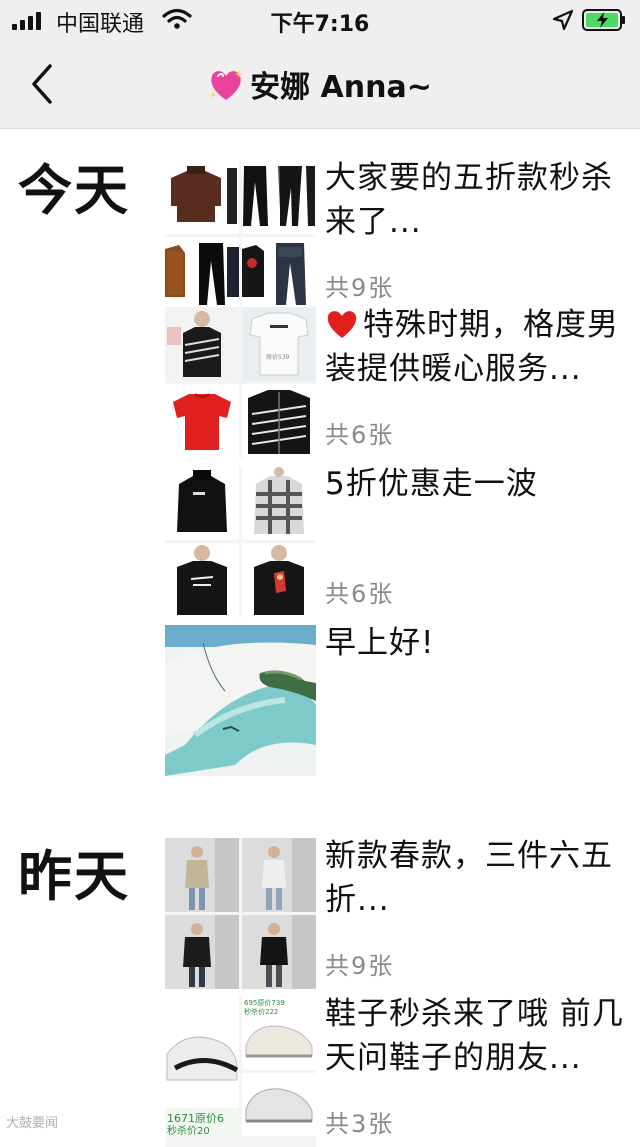 The height and width of the screenshot is (1147, 640). I want to click on moment-post: 大家要的五折款秒杀来了... 共9张, so click(402, 235).